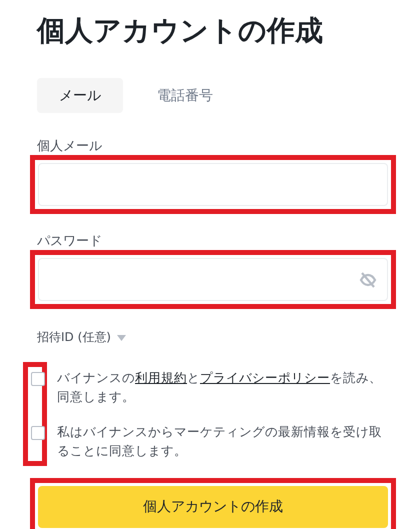 The height and width of the screenshot is (529, 418). What do you see at coordinates (213, 279) in the screenshot?
I see `password-field` at bounding box center [213, 279].